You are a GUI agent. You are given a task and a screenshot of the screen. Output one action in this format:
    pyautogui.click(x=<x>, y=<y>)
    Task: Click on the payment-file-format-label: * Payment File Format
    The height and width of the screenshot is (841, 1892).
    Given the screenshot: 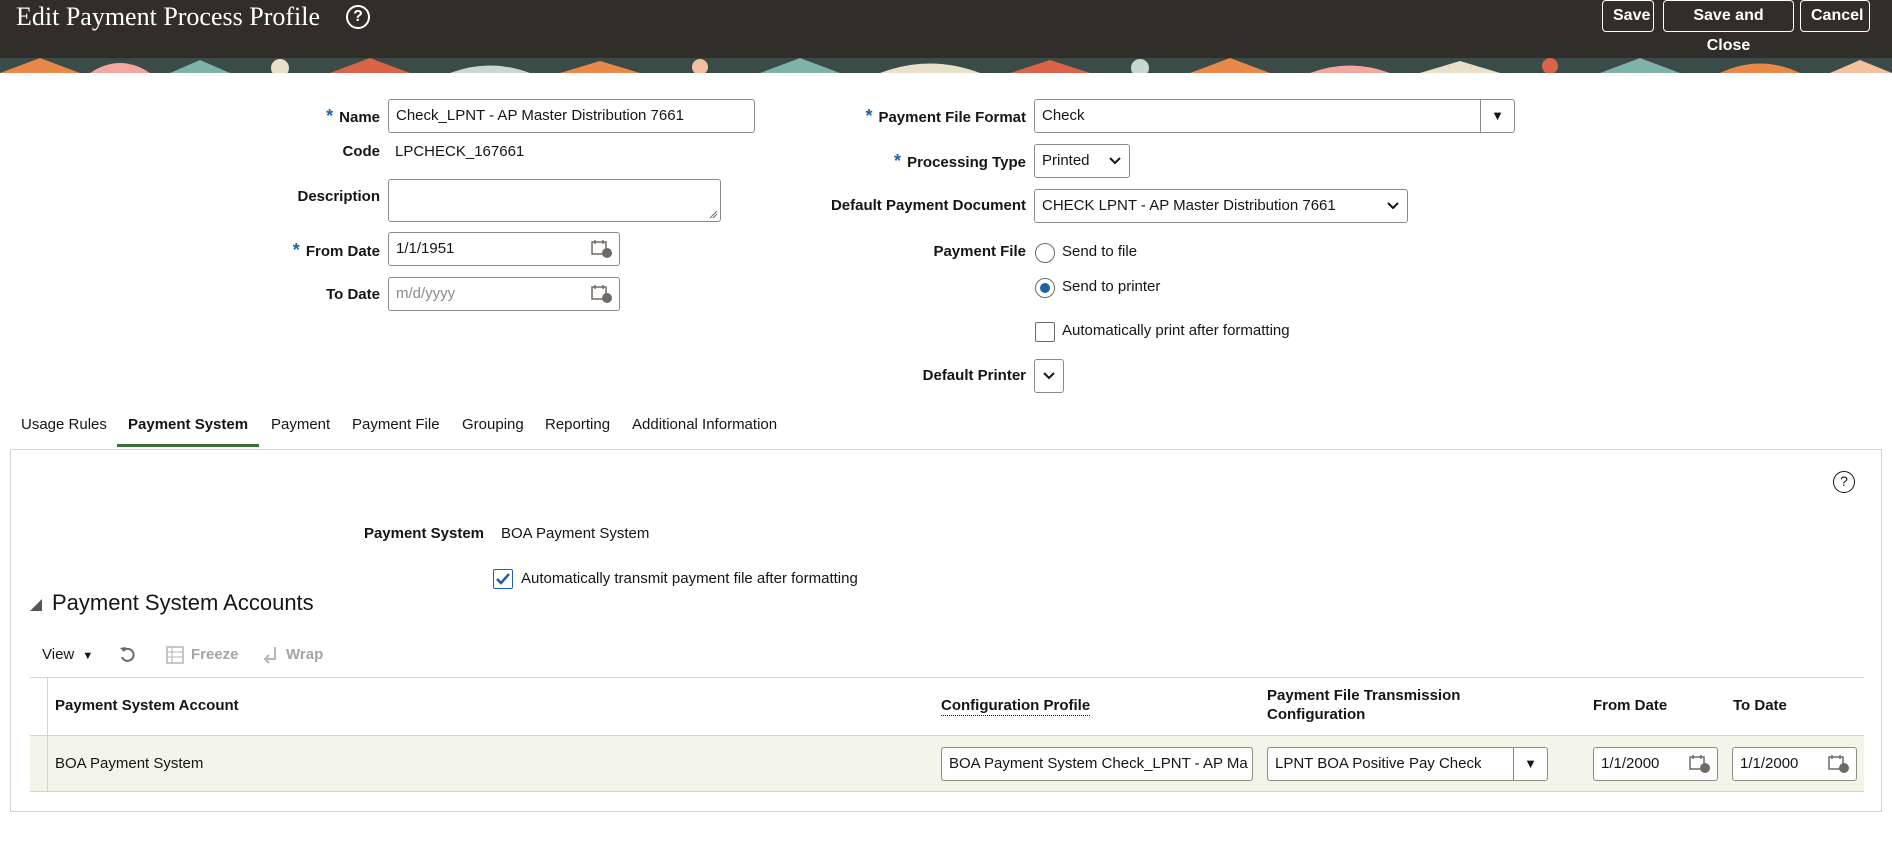 What is the action you would take?
    pyautogui.click(x=945, y=116)
    